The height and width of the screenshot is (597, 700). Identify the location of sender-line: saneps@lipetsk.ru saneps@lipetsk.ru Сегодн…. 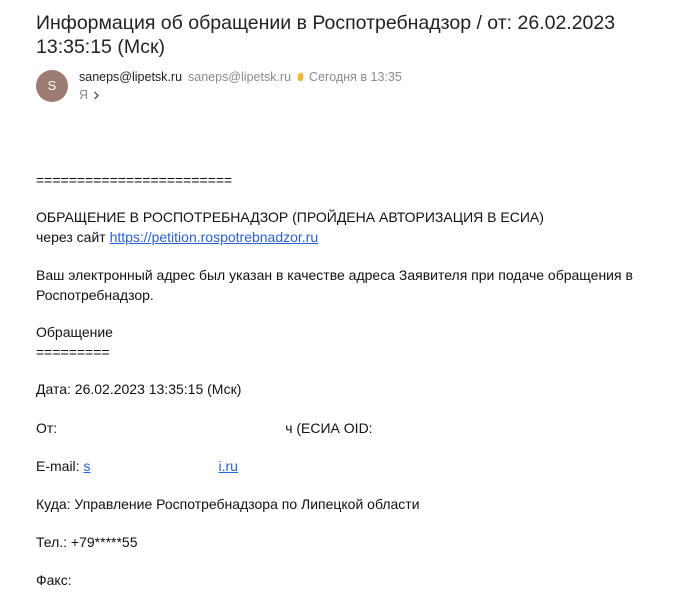
(240, 77).